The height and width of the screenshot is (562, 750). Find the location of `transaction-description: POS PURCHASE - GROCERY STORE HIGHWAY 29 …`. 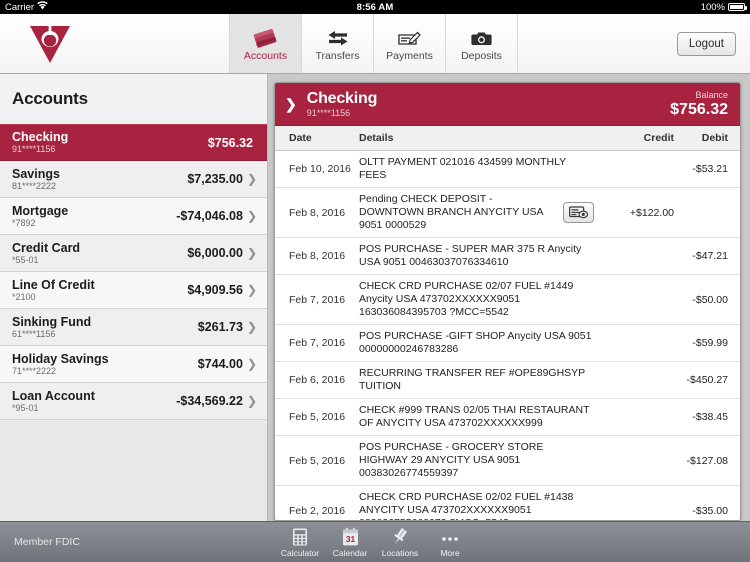

transaction-description: POS PURCHASE - GROCERY STORE HIGHWAY 29 … is located at coordinates (451, 460).